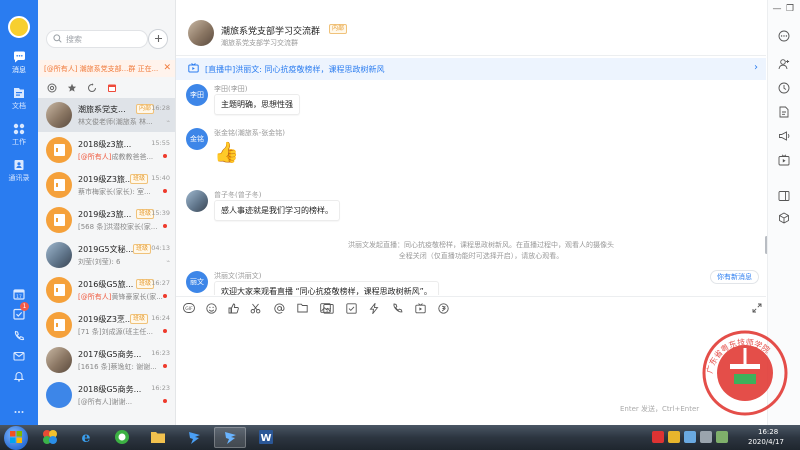 The image size is (800, 450). What do you see at coordinates (790, 9) in the screenshot?
I see `restore-icon: ❐` at bounding box center [790, 9].